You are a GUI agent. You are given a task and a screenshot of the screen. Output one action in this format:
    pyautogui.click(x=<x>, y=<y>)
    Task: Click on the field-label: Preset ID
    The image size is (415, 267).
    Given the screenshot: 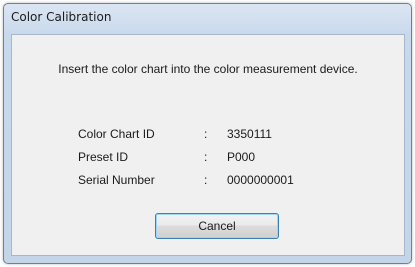 What is the action you would take?
    pyautogui.click(x=103, y=157)
    